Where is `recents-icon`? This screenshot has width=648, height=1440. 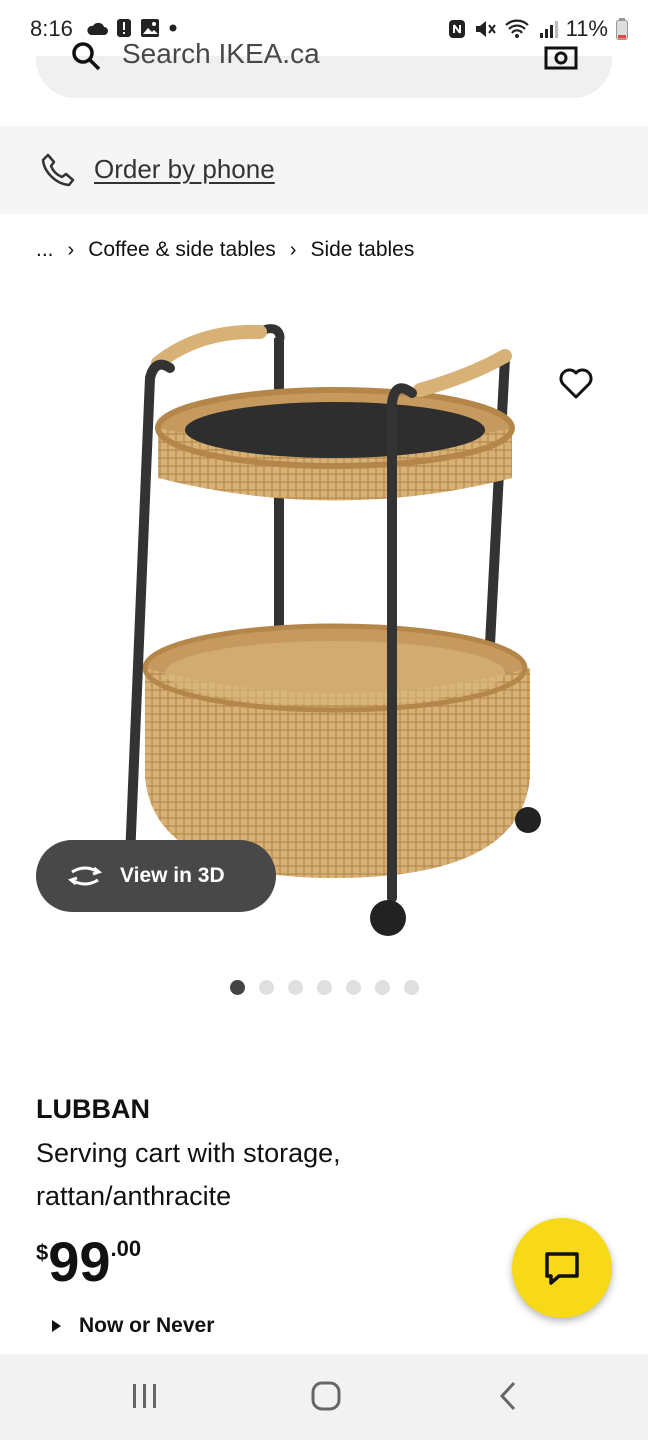 recents-icon is located at coordinates (145, 1398).